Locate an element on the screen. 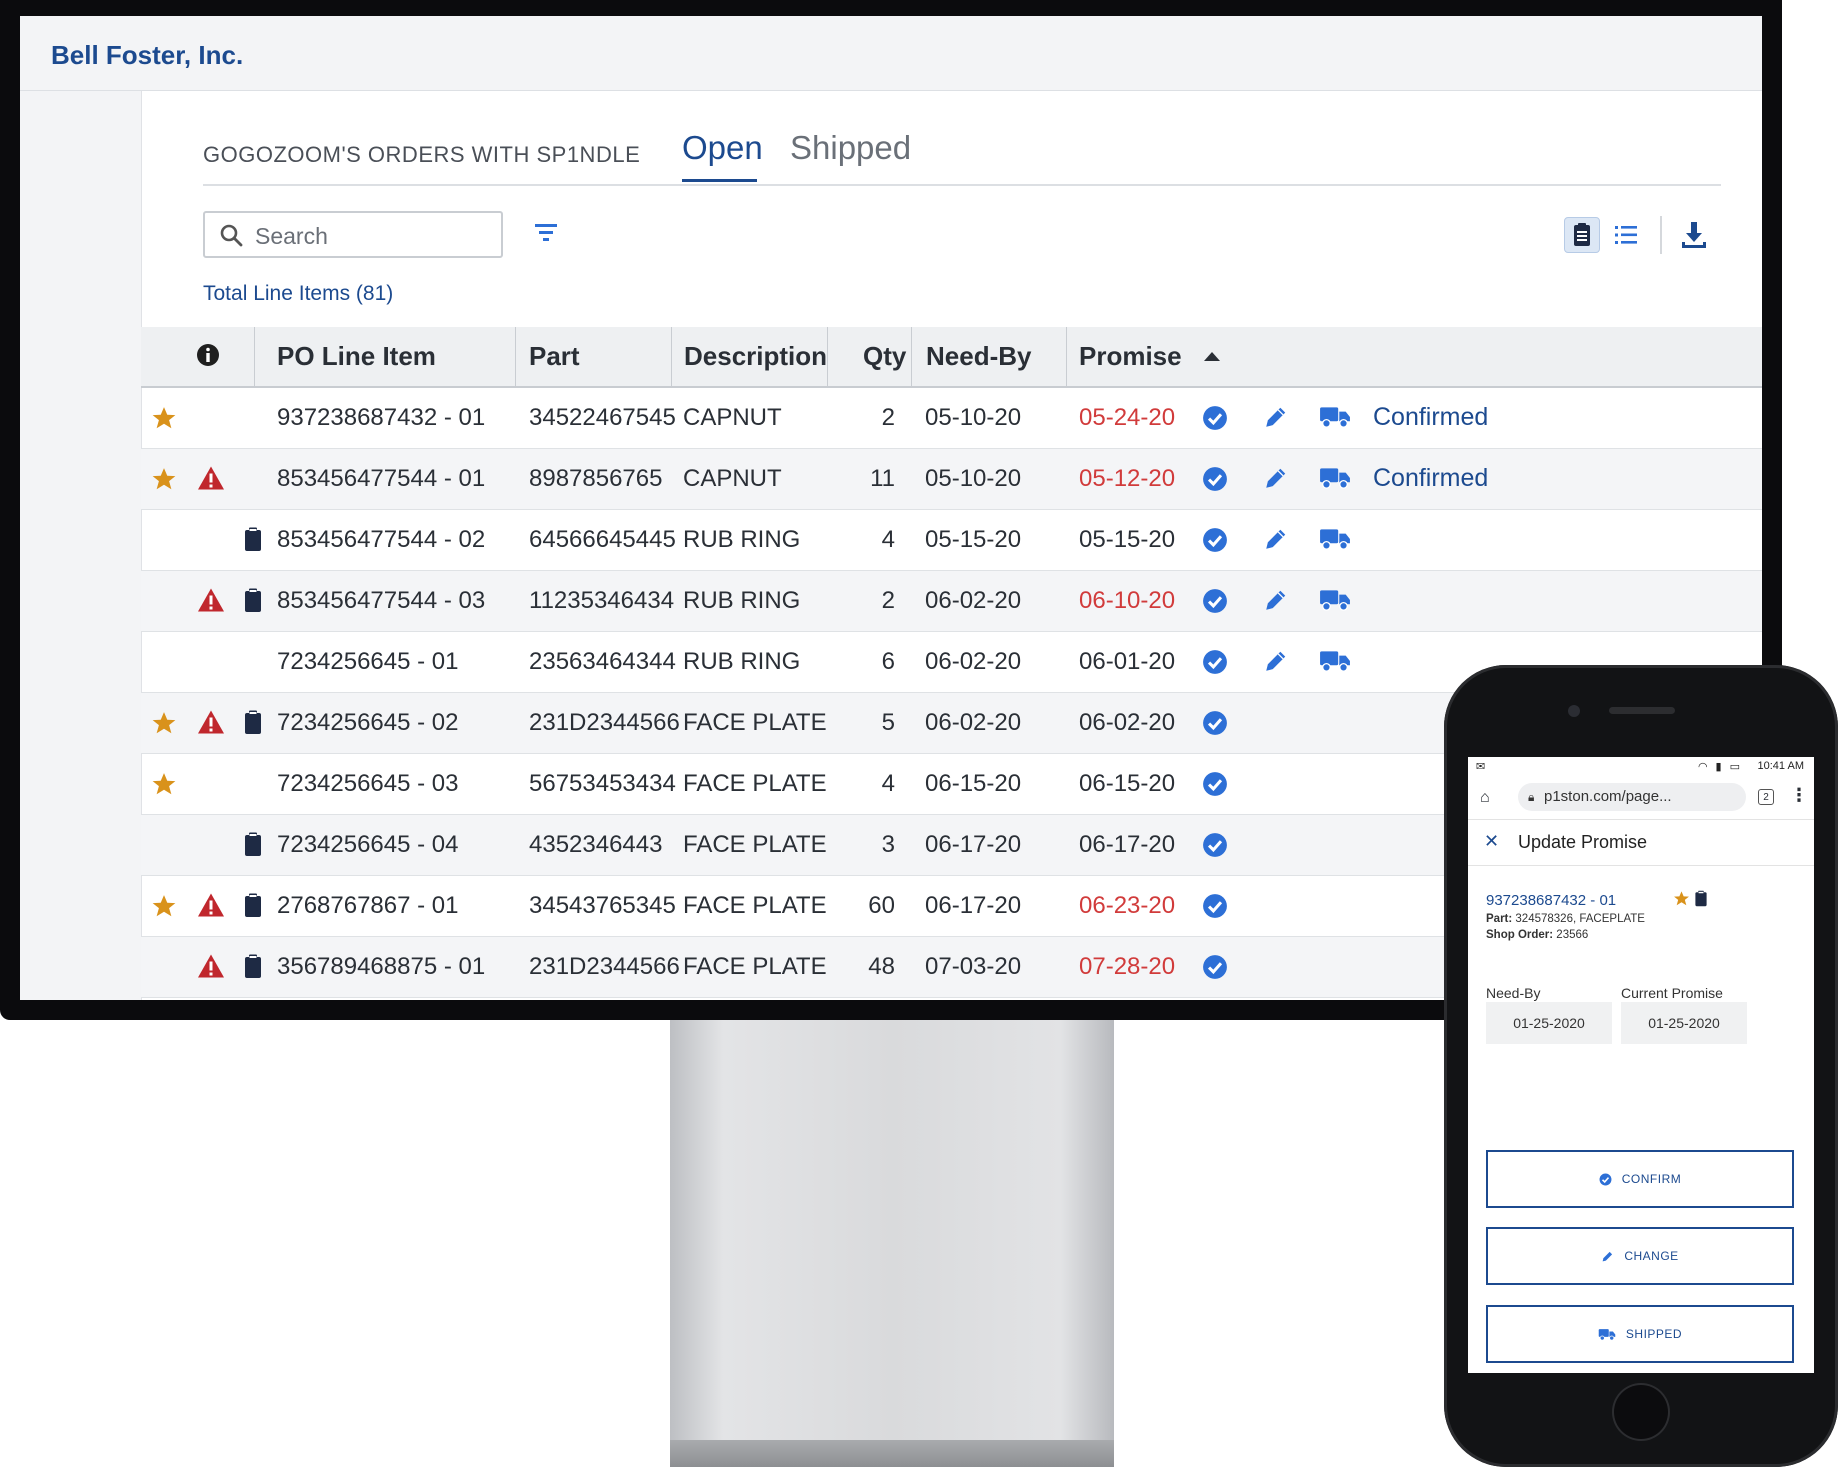 The height and width of the screenshot is (1467, 1840). tabs-divider is located at coordinates (962, 185).